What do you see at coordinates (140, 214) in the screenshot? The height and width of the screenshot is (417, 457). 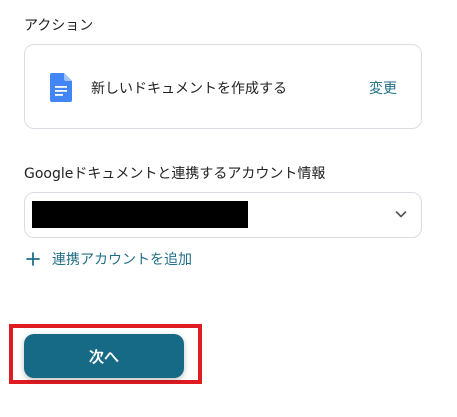 I see `redacted-account-value` at bounding box center [140, 214].